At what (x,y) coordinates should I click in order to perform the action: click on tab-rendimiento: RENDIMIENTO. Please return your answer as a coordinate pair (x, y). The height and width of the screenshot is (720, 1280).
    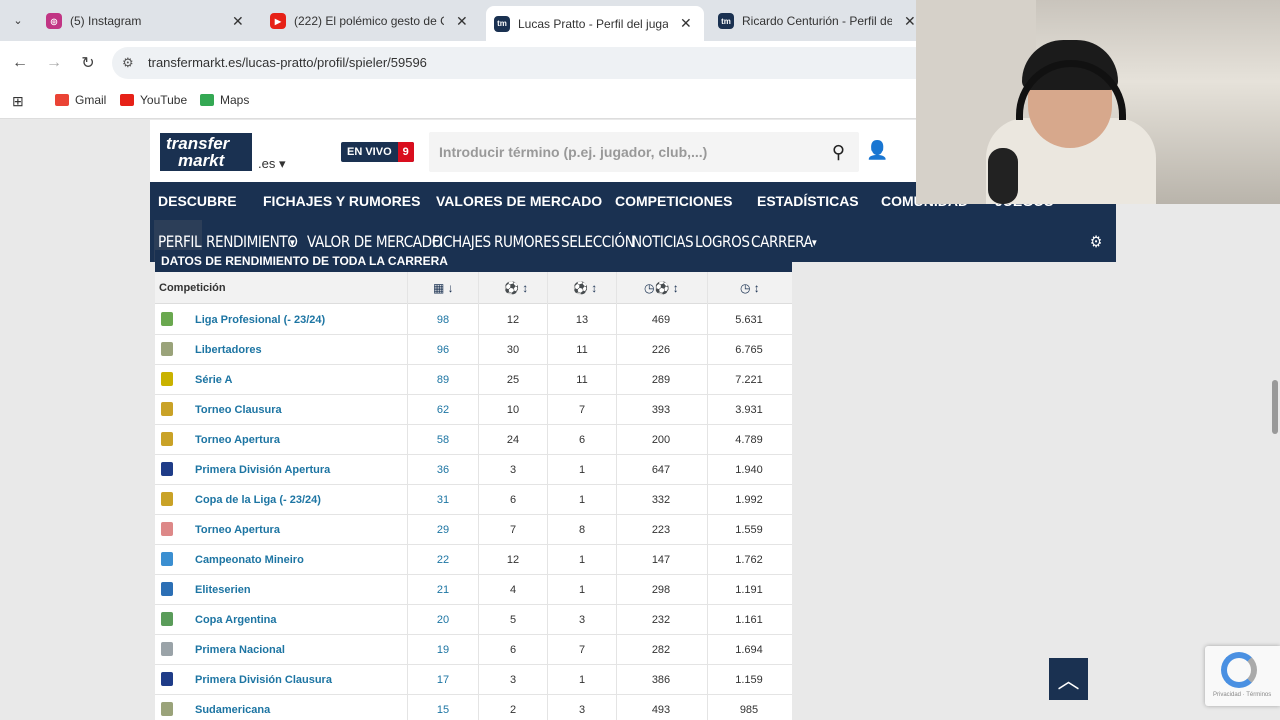
    Looking at the image, I should click on (252, 241).